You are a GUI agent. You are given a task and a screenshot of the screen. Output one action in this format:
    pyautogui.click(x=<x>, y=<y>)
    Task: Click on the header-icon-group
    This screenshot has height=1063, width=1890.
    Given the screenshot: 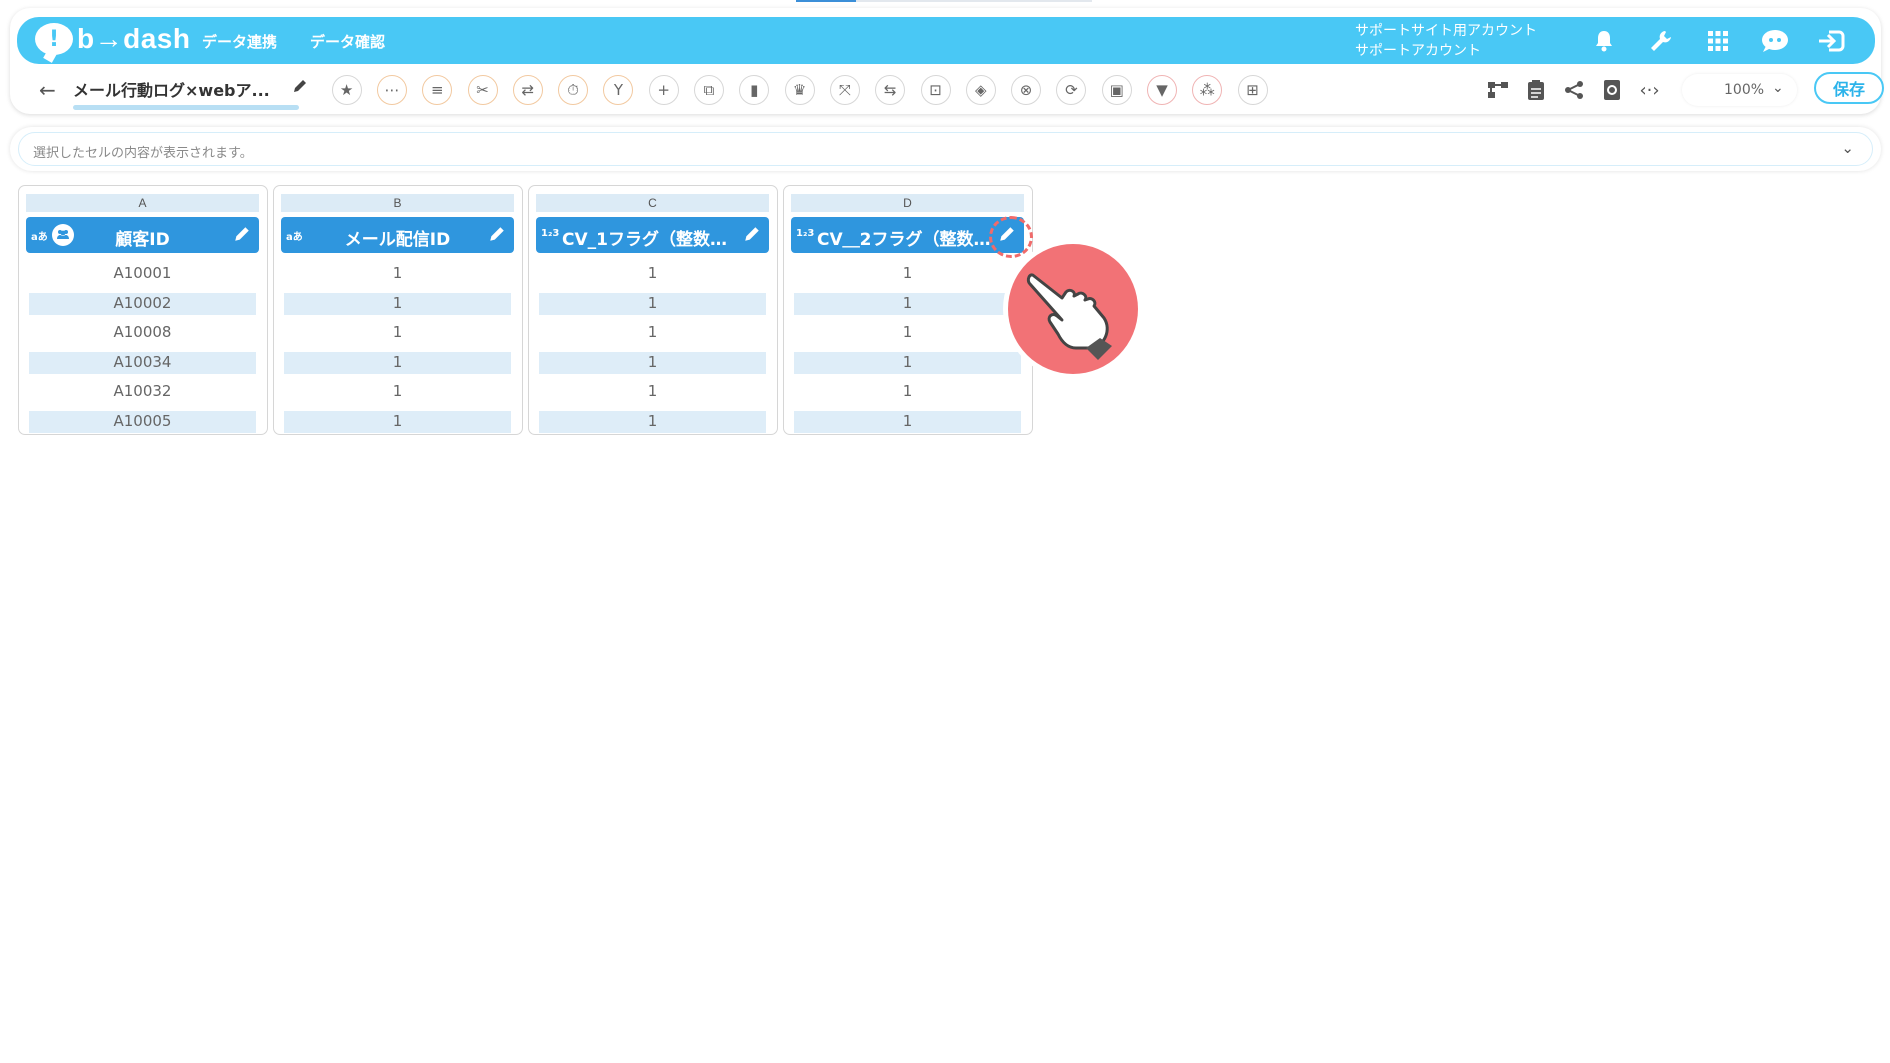 What is the action you would take?
    pyautogui.click(x=1717, y=41)
    